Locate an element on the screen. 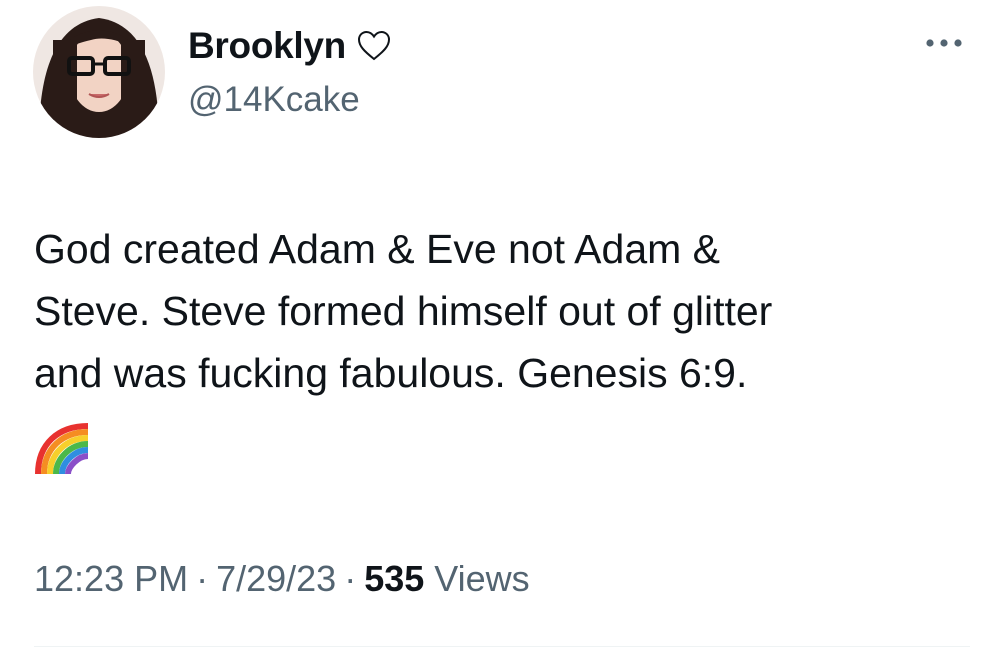 The image size is (1000, 653). rainbow-icon is located at coordinates (62, 448).